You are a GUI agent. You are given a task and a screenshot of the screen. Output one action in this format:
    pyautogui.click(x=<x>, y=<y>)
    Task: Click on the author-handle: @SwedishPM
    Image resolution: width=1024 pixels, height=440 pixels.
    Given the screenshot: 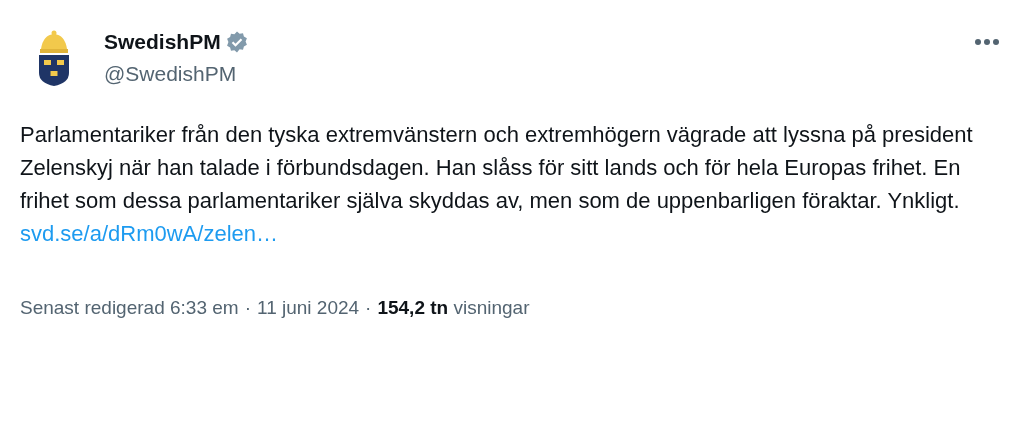 What is the action you would take?
    pyautogui.click(x=176, y=74)
    